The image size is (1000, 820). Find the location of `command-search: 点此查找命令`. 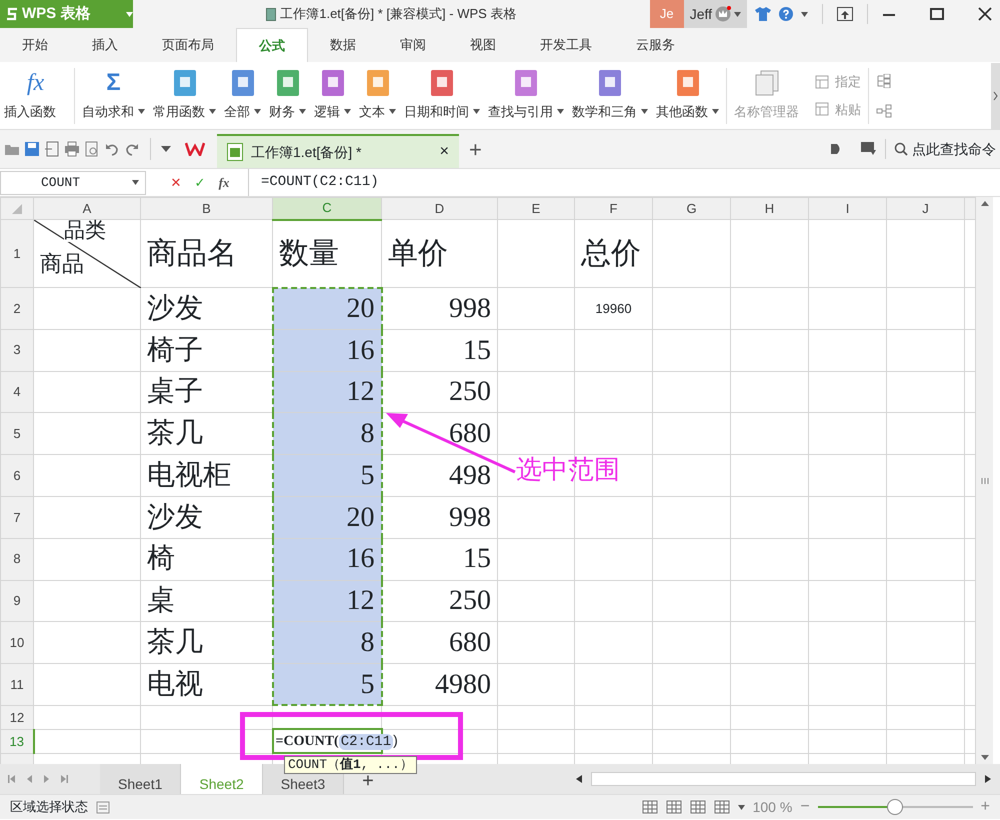

command-search: 点此查找命令 is located at coordinates (947, 149).